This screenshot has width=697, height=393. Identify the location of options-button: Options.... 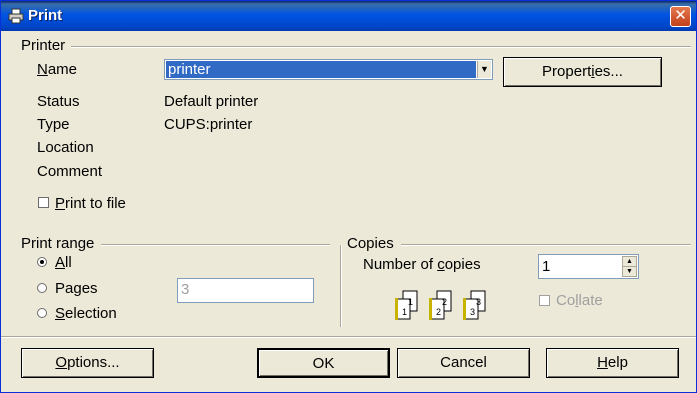
(87, 363).